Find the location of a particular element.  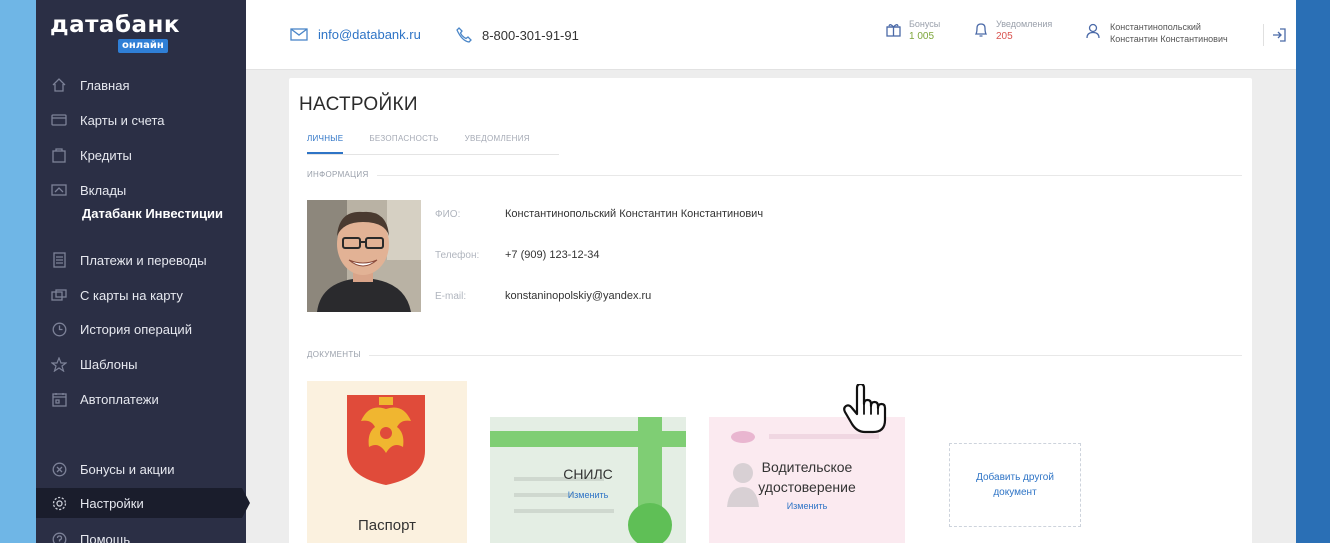

gear-icon is located at coordinates (59, 503).